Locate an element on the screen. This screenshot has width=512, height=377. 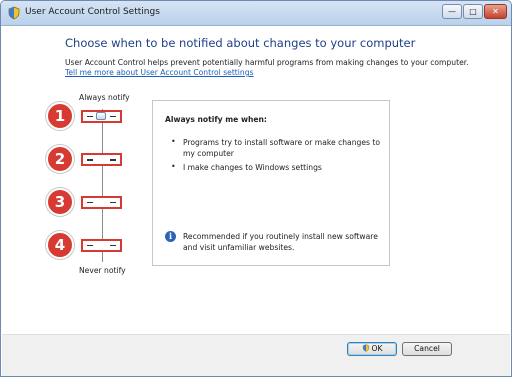
minimize-button: — is located at coordinates (452, 11).